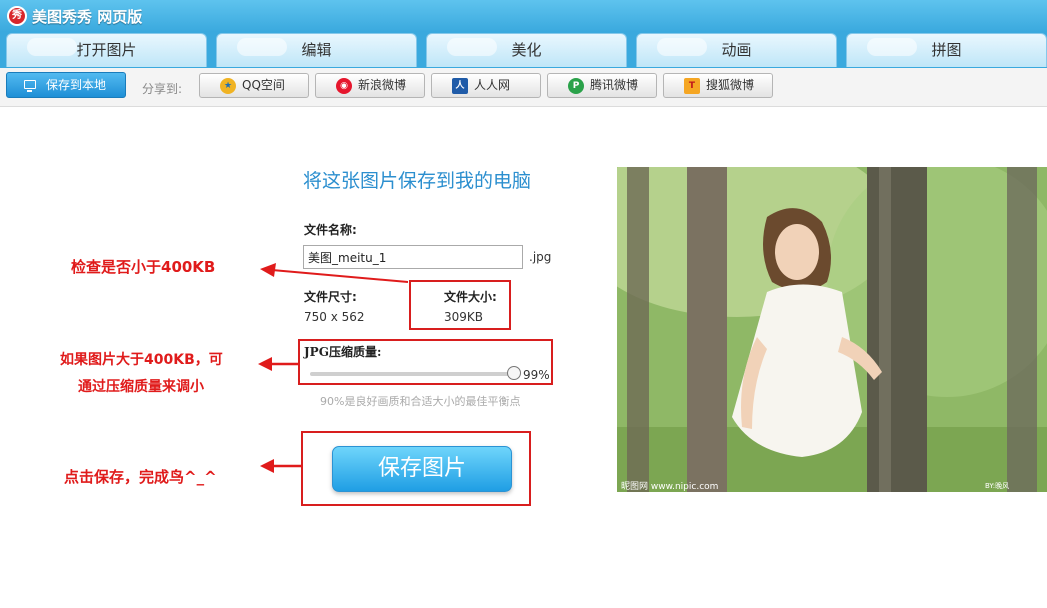 The image size is (1047, 608). Describe the element at coordinates (417, 181) in the screenshot. I see `page-title: 将这张图片保存到我的电脑` at that location.